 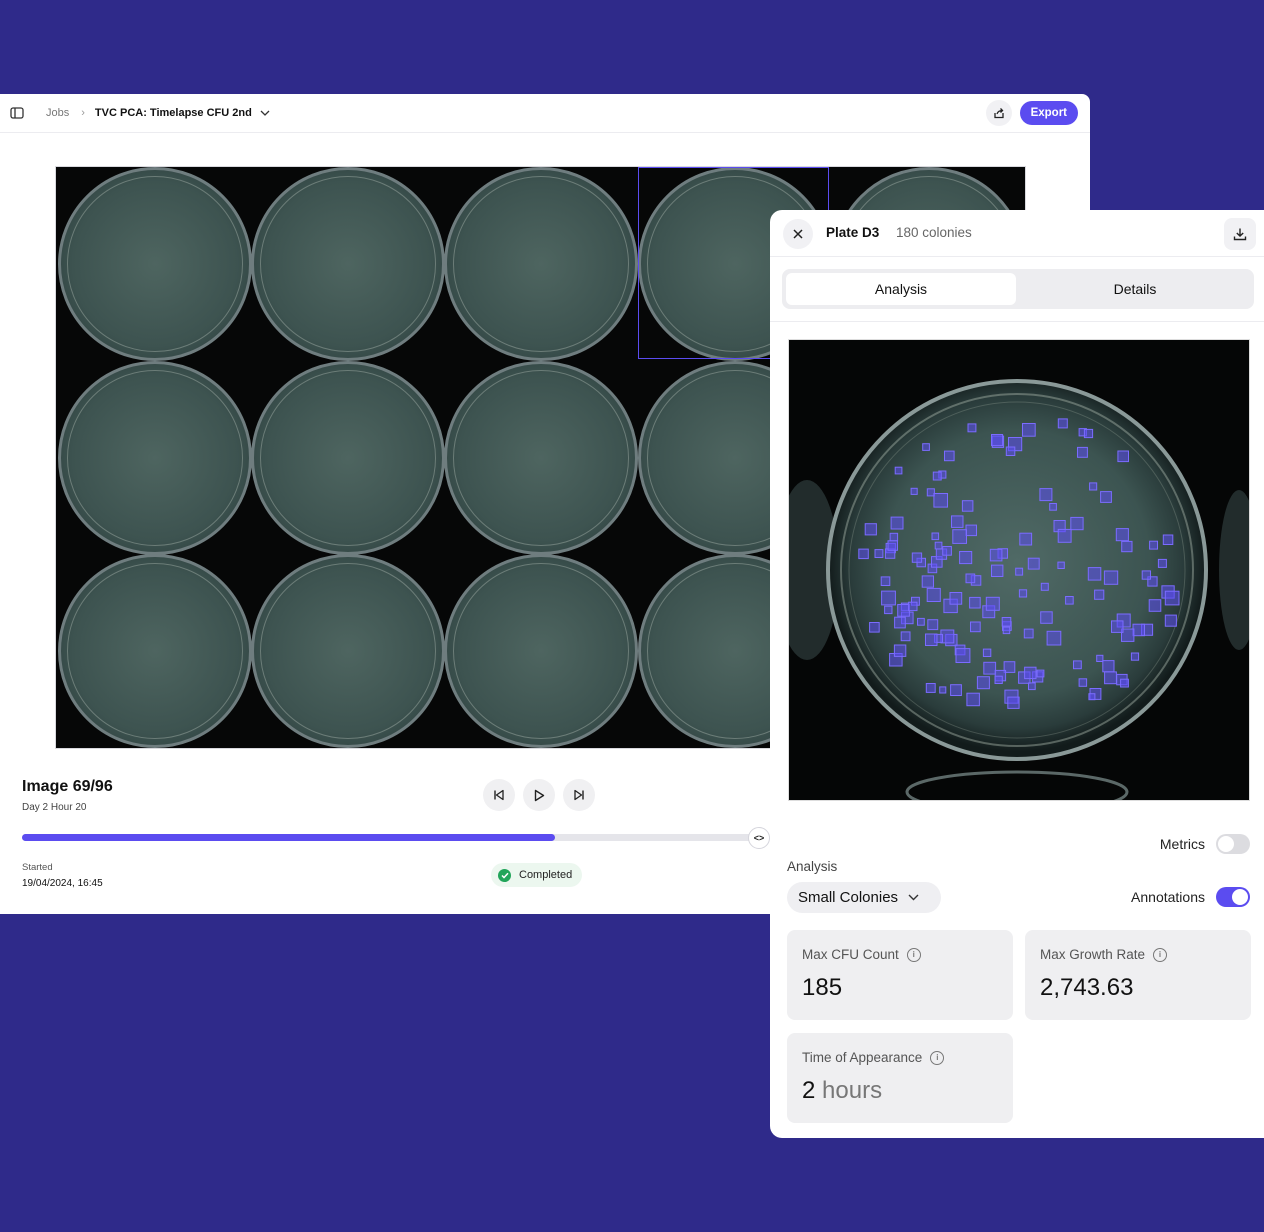 What do you see at coordinates (1233, 897) in the screenshot?
I see `annotations-toggle` at bounding box center [1233, 897].